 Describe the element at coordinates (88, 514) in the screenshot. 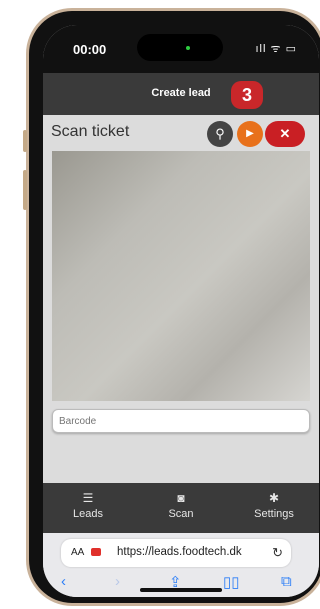

I see `nav-label-leads: Leads` at that location.